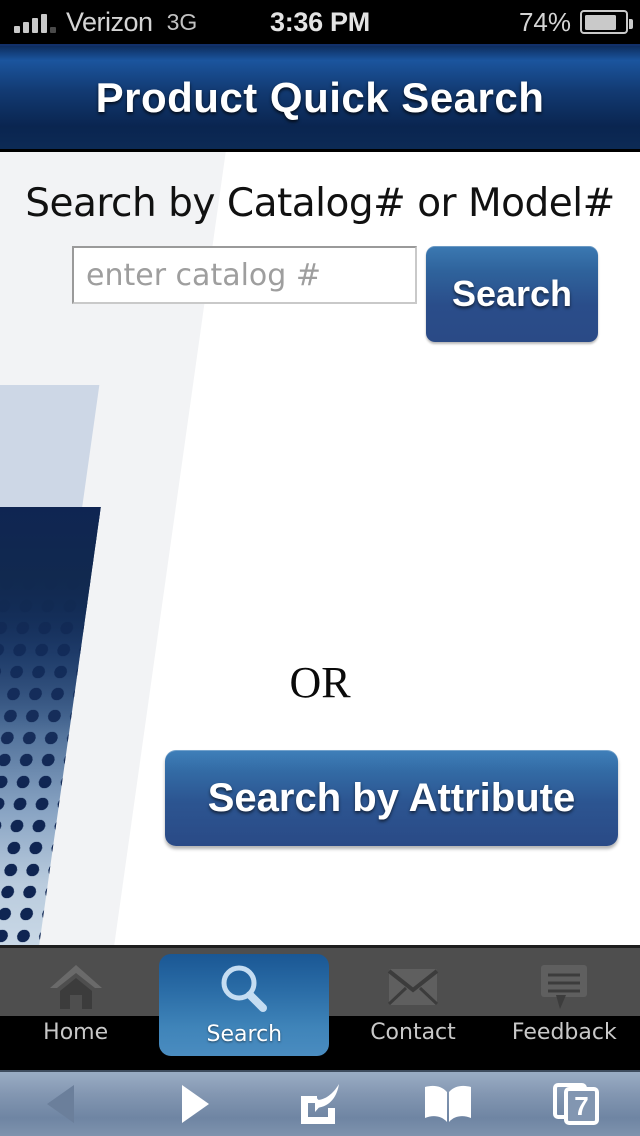 The height and width of the screenshot is (1136, 640). I want to click on book-icon, so click(448, 1104).